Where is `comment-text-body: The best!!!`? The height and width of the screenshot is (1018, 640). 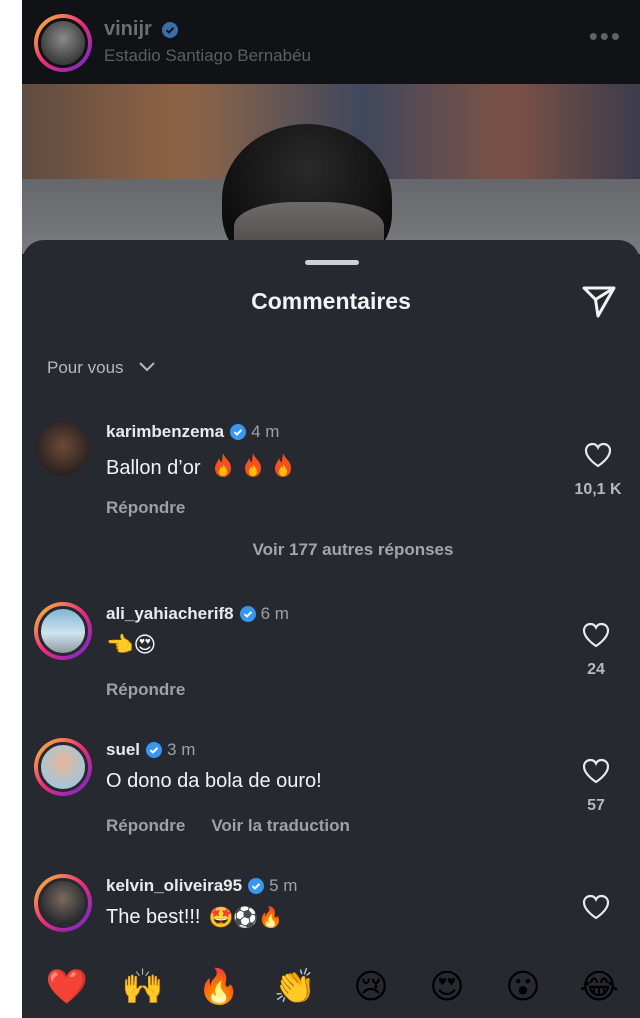 comment-text-body: The best!!! is located at coordinates (153, 917).